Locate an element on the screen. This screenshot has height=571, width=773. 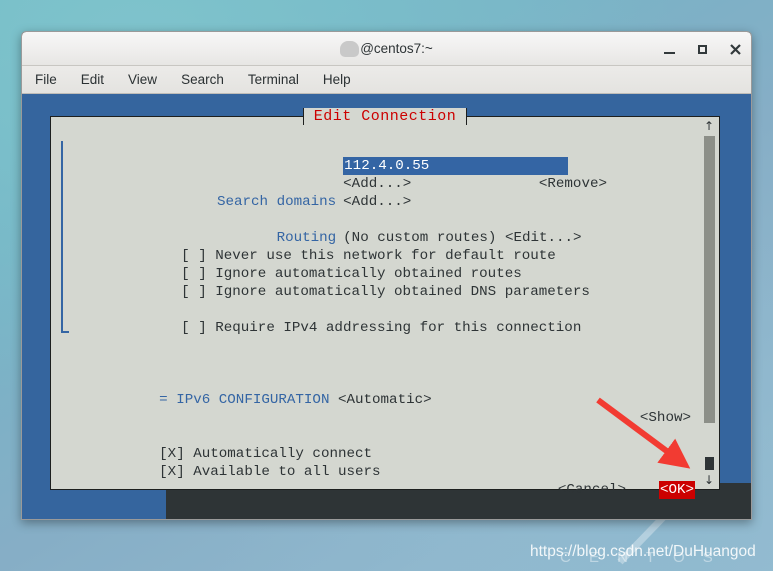
scroll-down-arrow-icon: ↓ is located at coordinates (709, 480).